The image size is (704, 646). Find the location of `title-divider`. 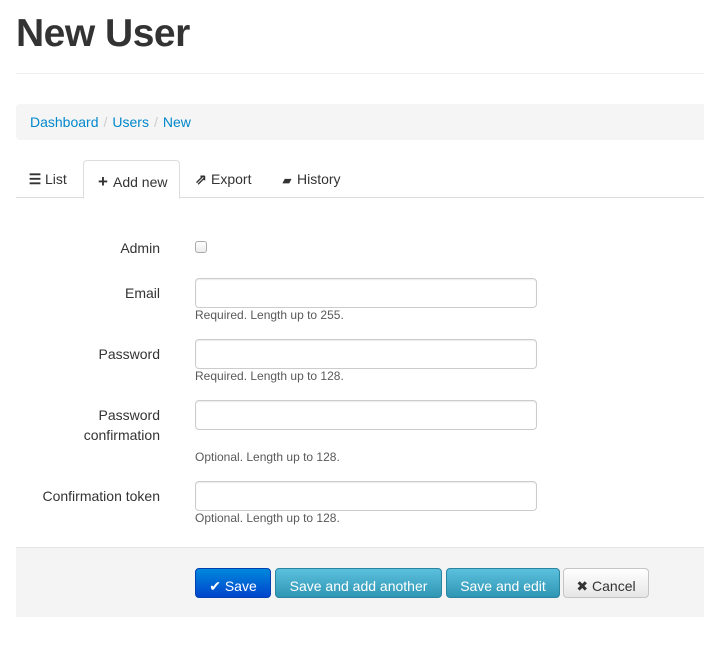

title-divider is located at coordinates (360, 73).